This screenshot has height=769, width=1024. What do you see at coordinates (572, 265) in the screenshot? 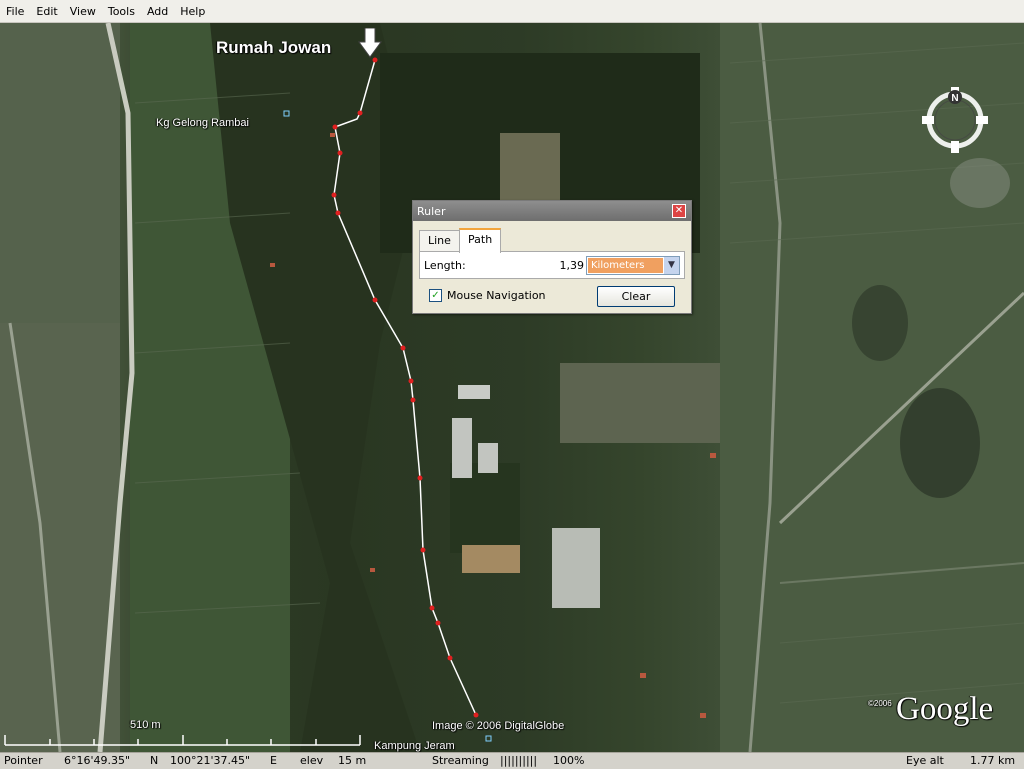
I see `length-value: 1,39` at bounding box center [572, 265].